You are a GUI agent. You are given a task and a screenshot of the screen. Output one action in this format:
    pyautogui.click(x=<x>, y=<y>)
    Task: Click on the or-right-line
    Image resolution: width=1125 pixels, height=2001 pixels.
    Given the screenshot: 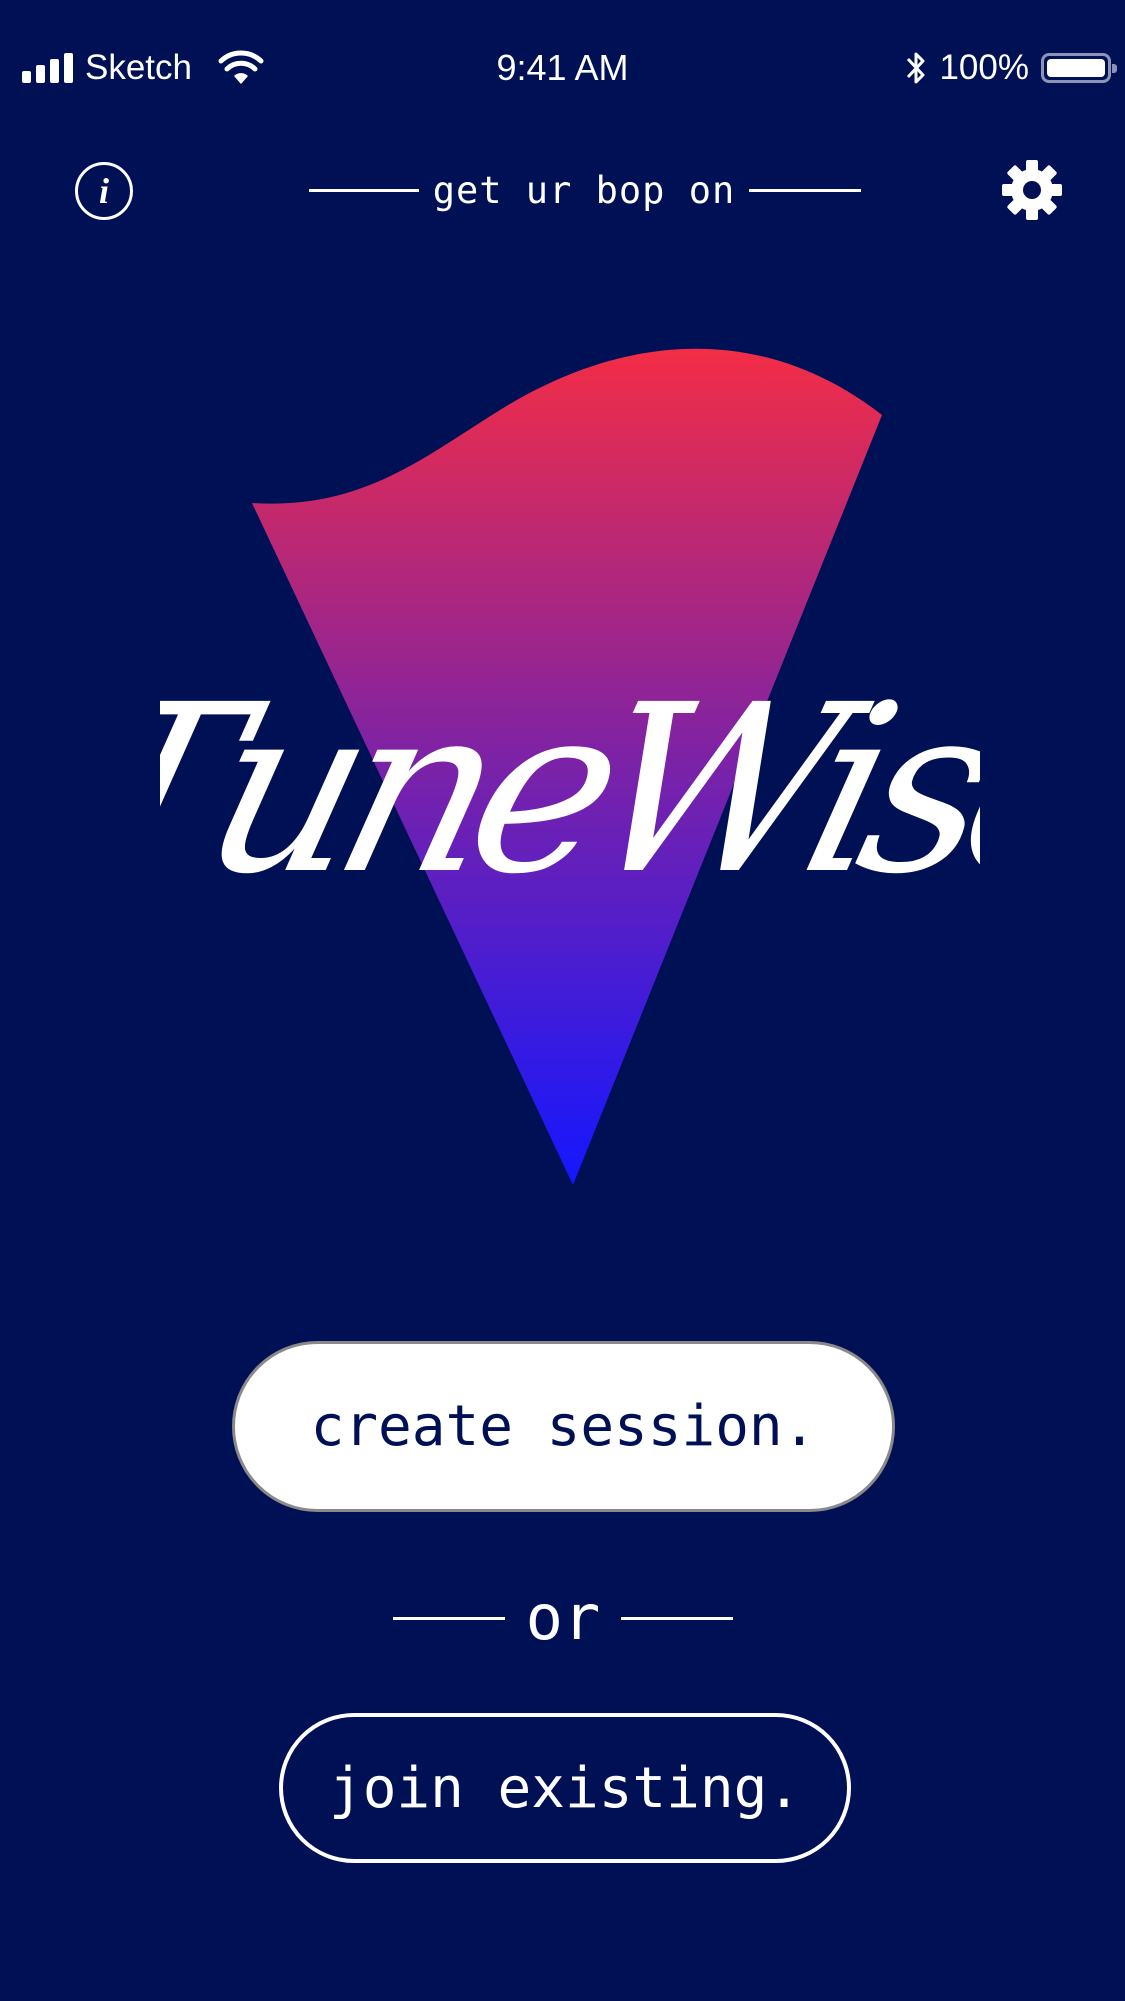 What is the action you would take?
    pyautogui.click(x=677, y=1618)
    